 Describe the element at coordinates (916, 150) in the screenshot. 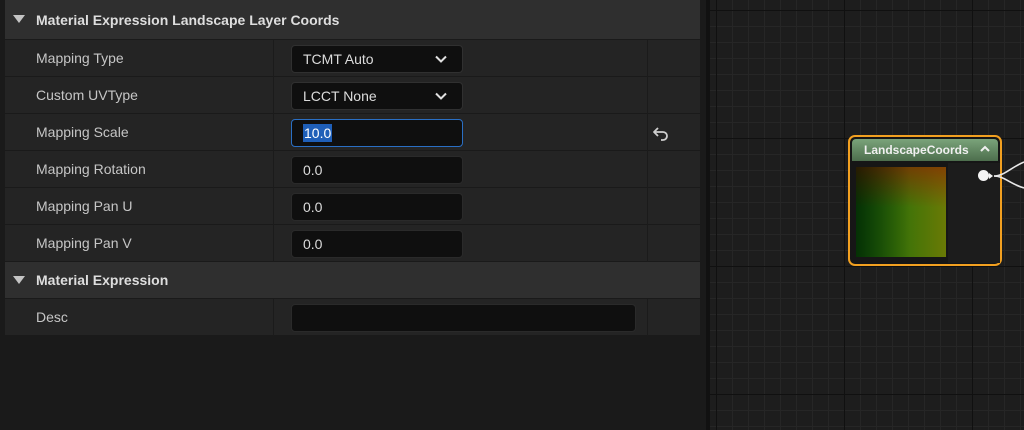

I see `node-title: LandscapeCoords` at that location.